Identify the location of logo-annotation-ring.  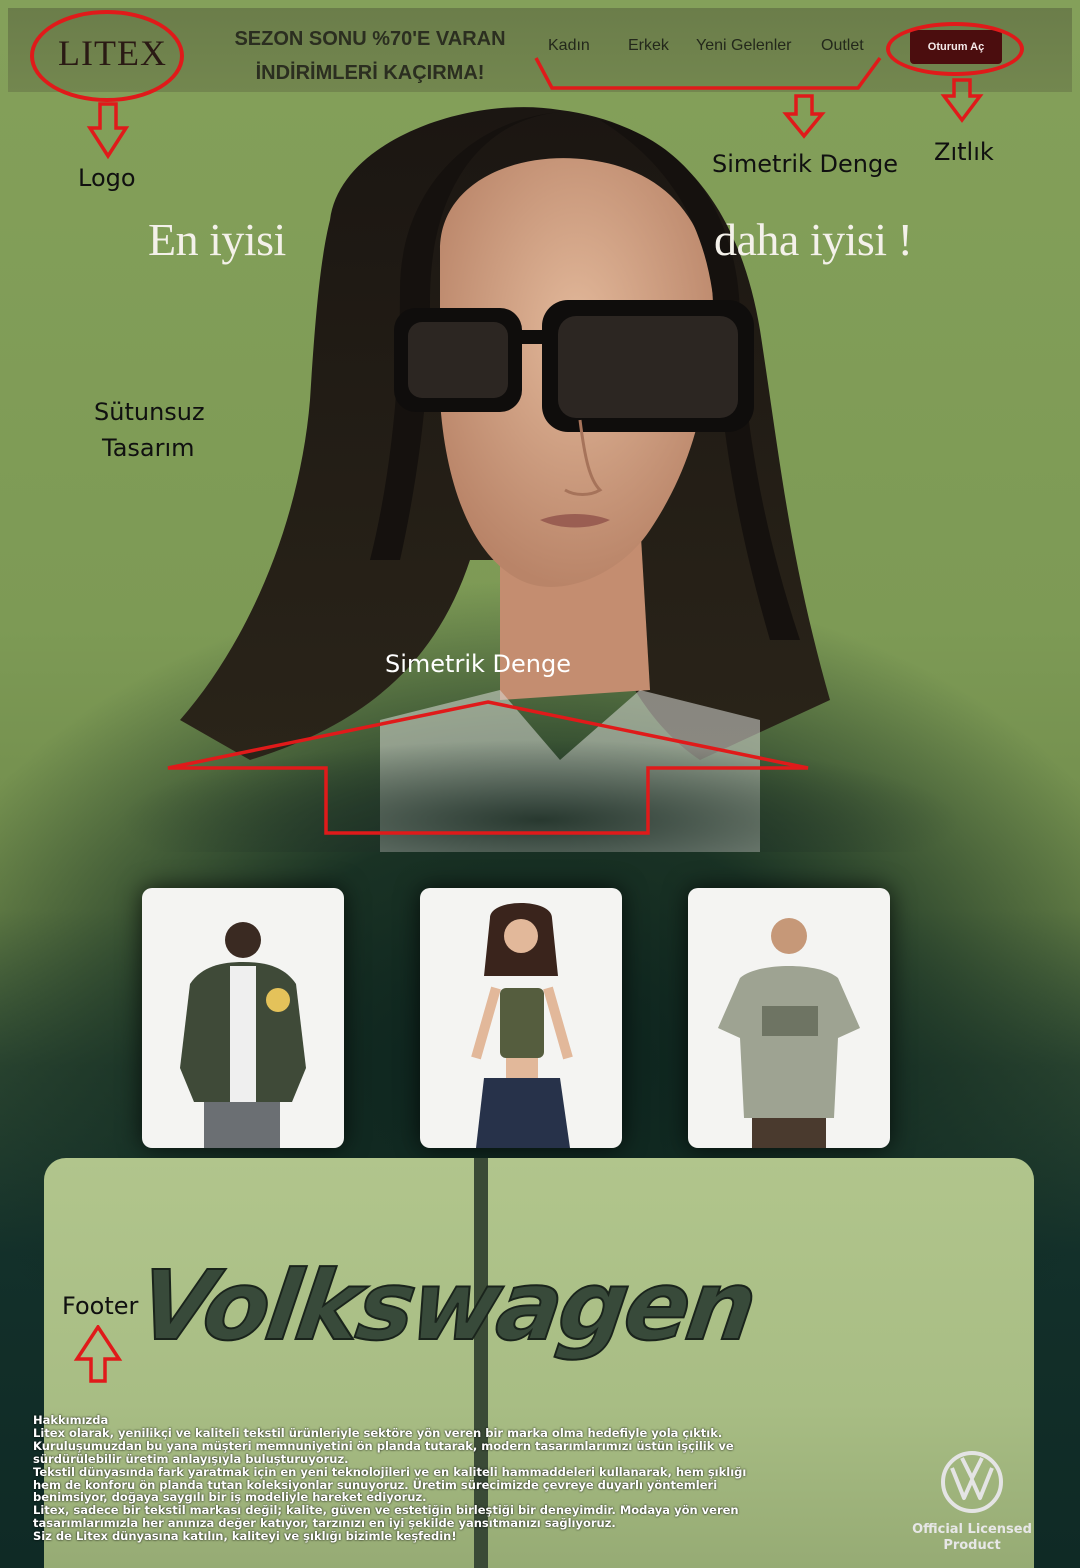
(107, 56).